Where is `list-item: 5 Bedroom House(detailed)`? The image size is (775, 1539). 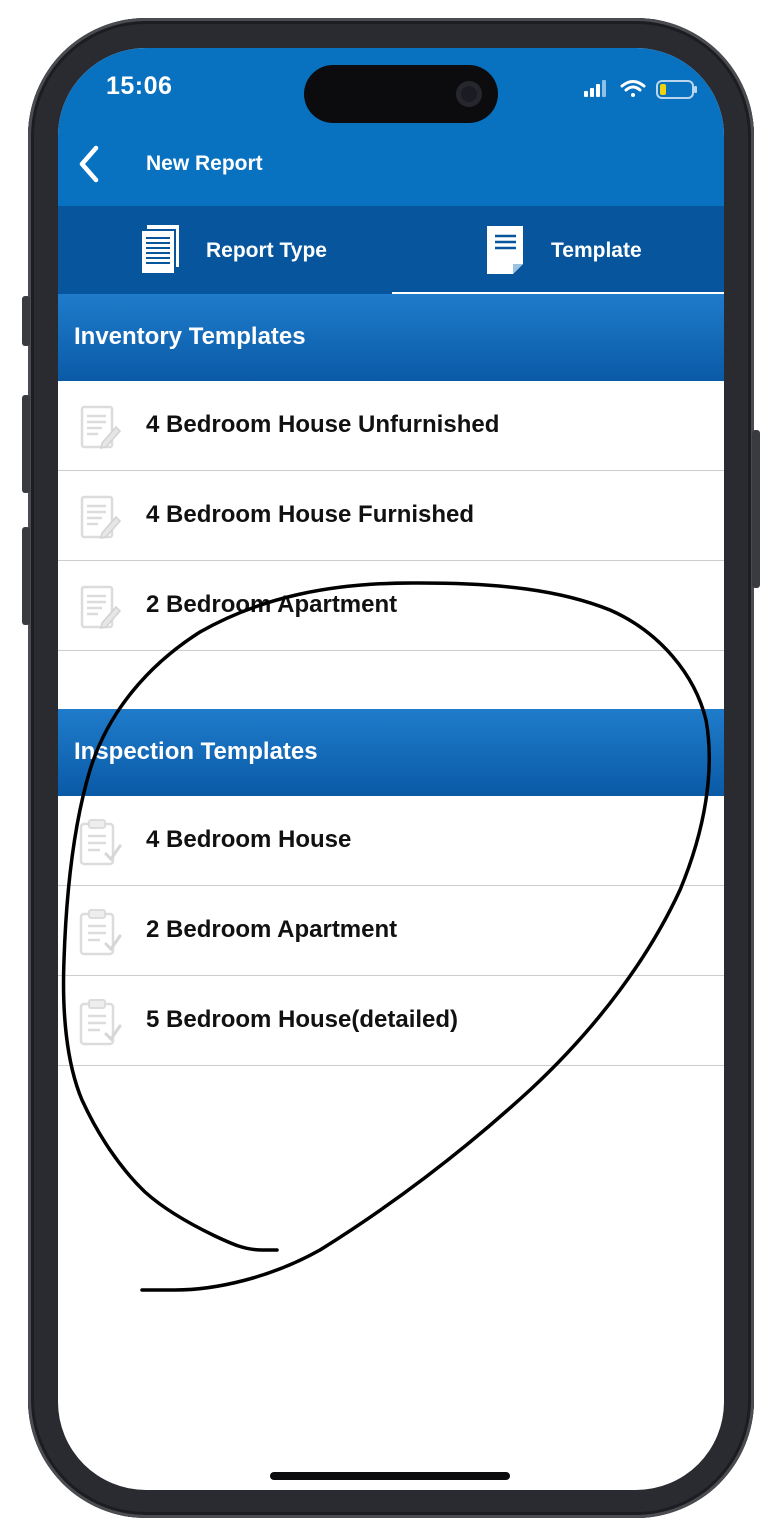
list-item: 5 Bedroom House(detailed) is located at coordinates (391, 1021).